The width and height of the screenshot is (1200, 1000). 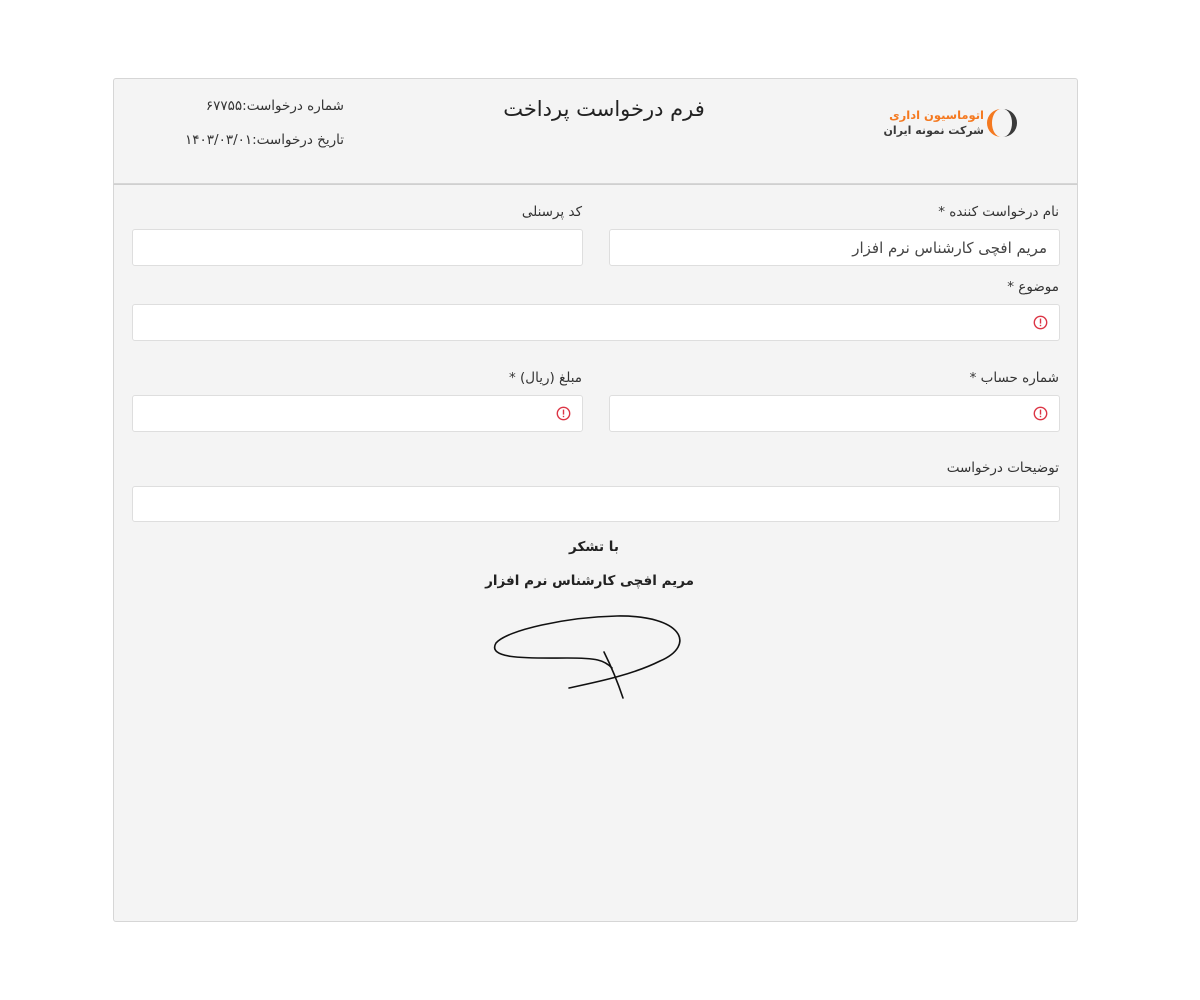 What do you see at coordinates (604, 109) in the screenshot?
I see `form-title: فرم درخواست پرداخت` at bounding box center [604, 109].